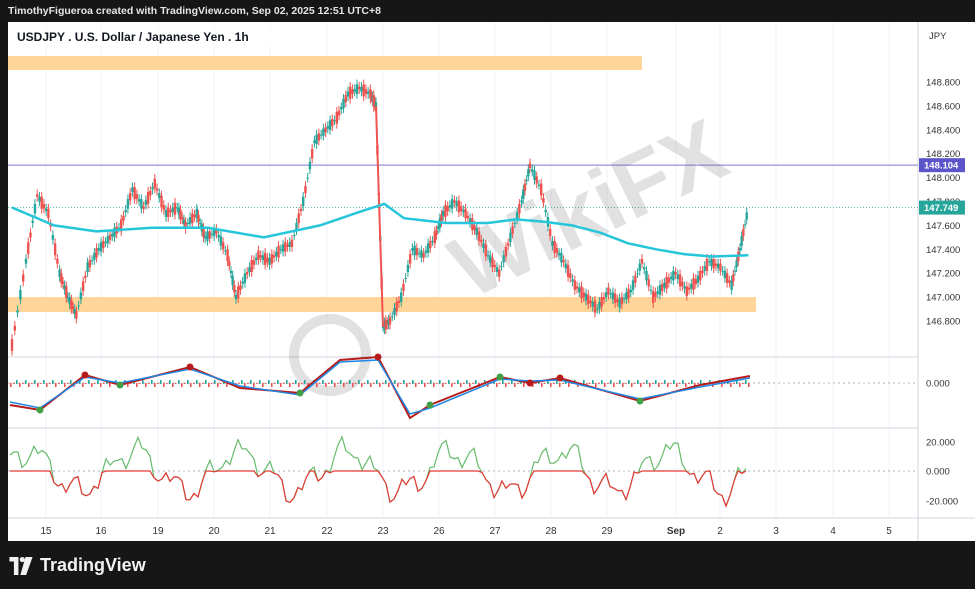 The image size is (975, 589). I want to click on time-tick-label: 5, so click(889, 531).